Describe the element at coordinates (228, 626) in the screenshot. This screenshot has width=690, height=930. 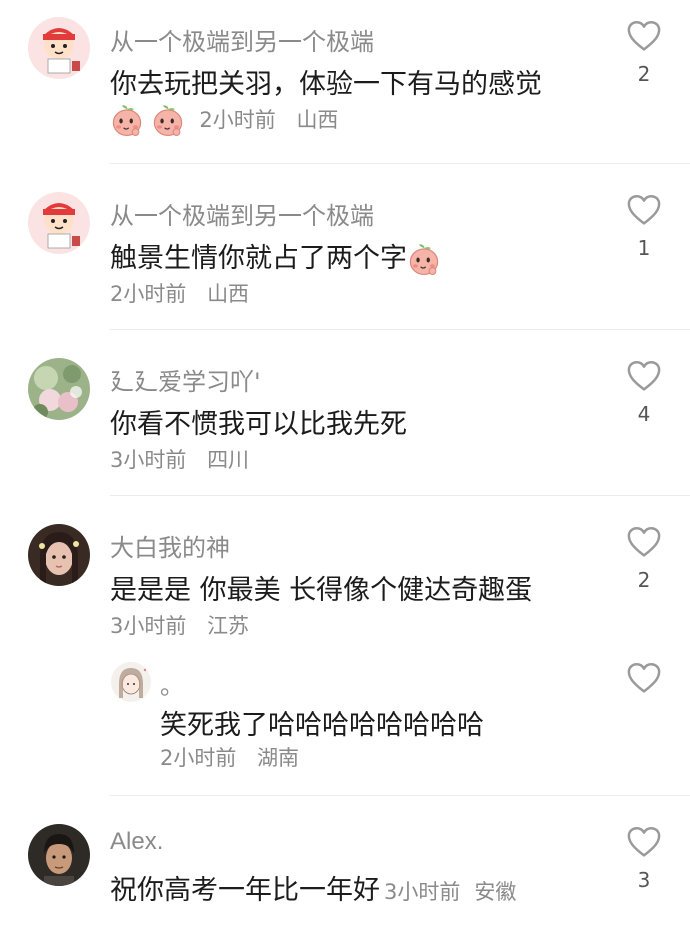
I see `comment-location: 江苏` at that location.